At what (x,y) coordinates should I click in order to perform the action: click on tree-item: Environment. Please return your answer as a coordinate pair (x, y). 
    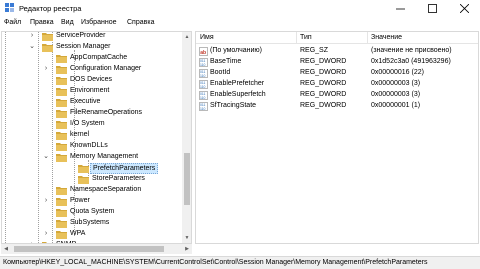
    Looking at the image, I should click on (93, 91).